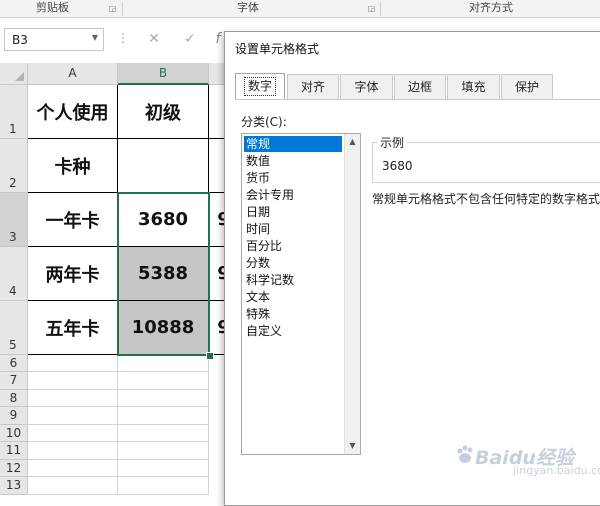 The image size is (600, 506). I want to click on column-header-a: A, so click(73, 74).